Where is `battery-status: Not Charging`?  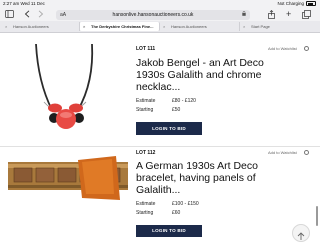
battery-status: Not Charging is located at coordinates (296, 4).